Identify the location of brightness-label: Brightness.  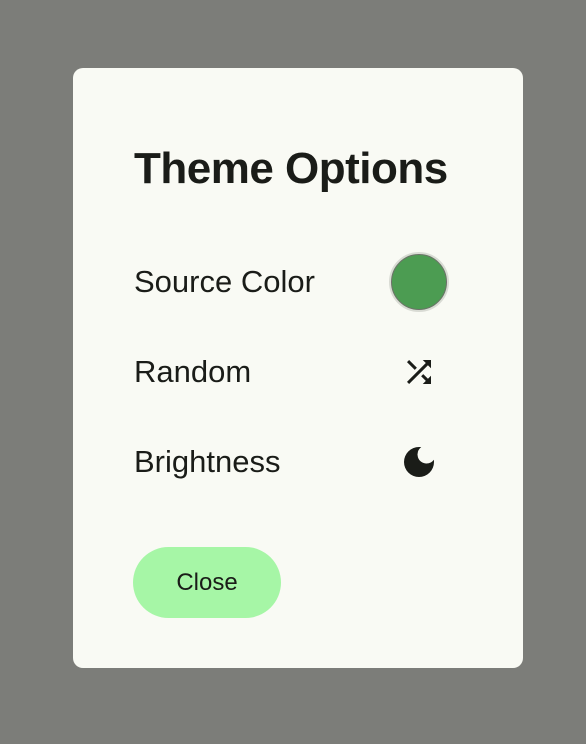
(207, 461).